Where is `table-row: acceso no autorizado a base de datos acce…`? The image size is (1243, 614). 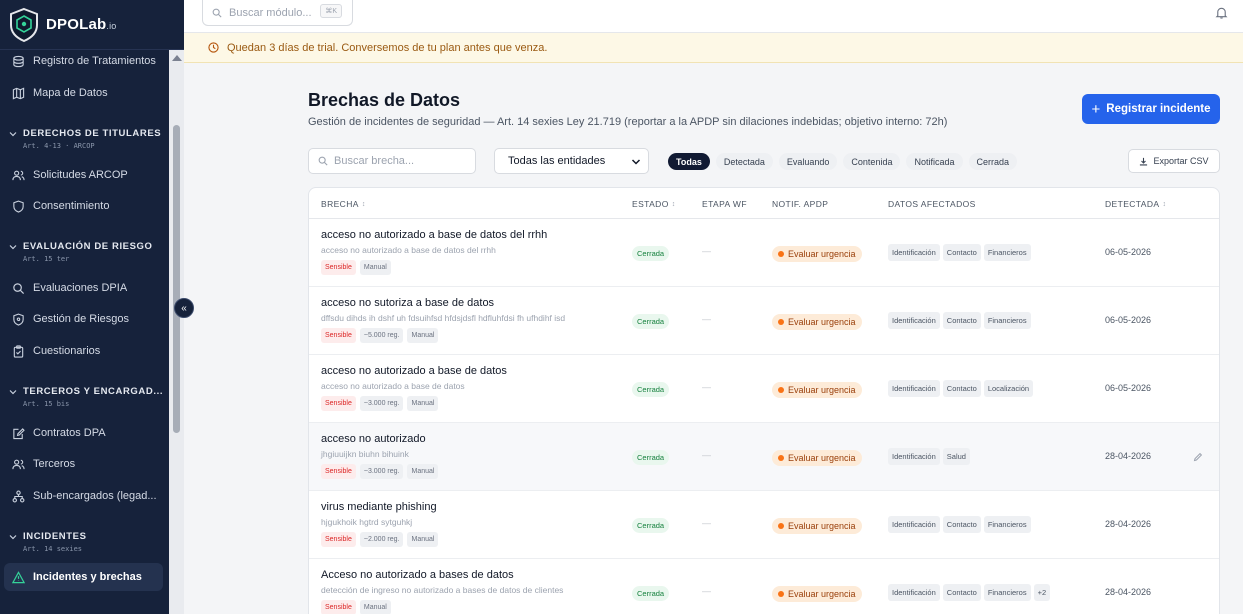 table-row: acceso no autorizado a base de datos acce… is located at coordinates (764, 389).